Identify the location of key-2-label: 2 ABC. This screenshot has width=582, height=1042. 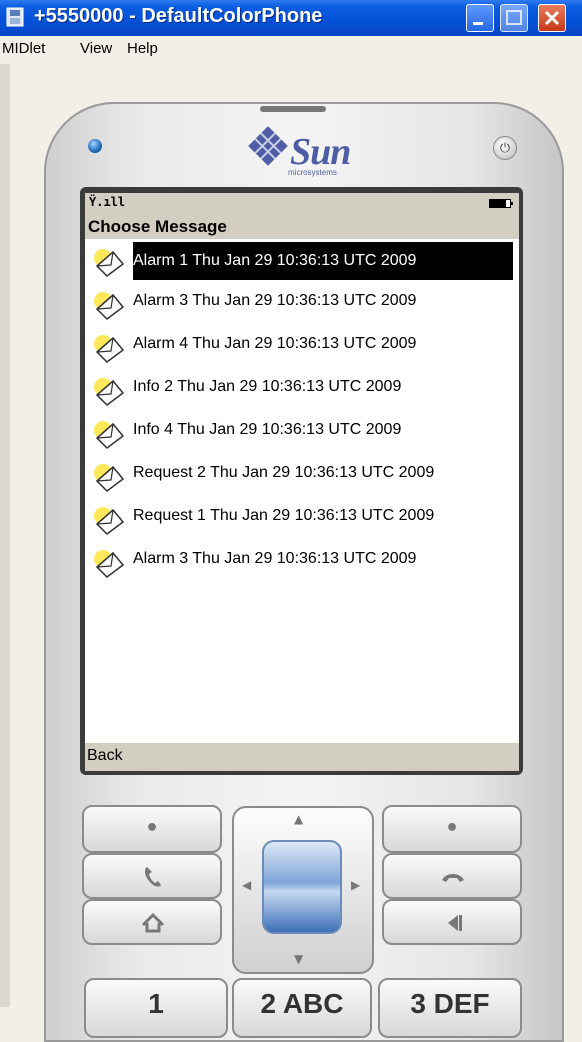
(302, 1003).